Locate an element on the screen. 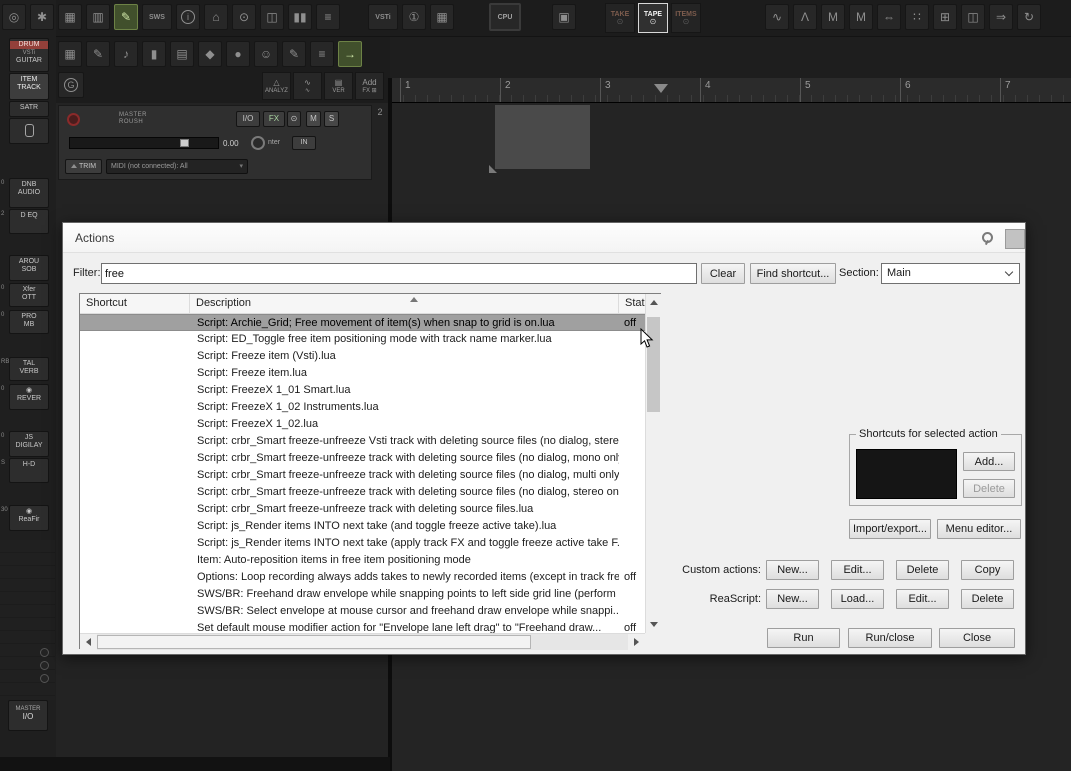 This screenshot has height=771, width=1071. io-button: I/O is located at coordinates (248, 119).